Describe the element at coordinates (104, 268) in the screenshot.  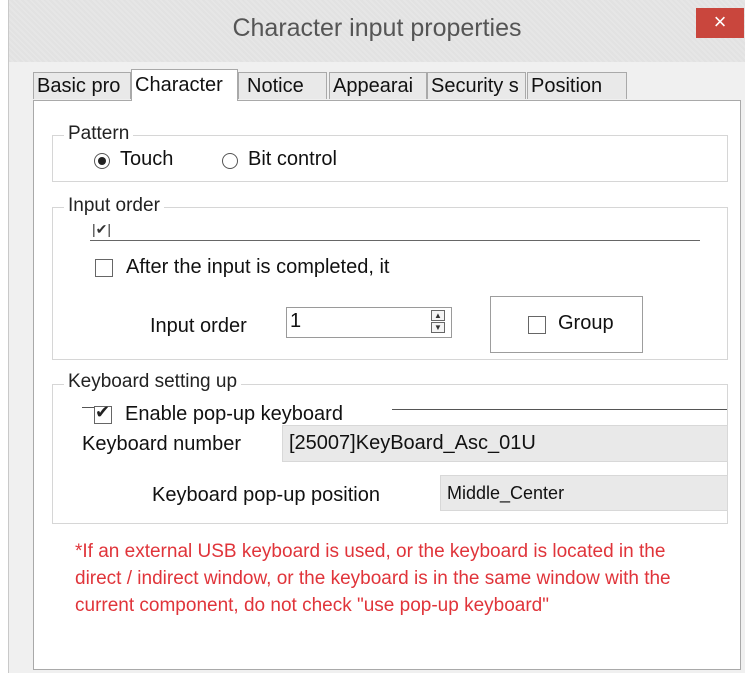
I see `after-input-checkbox` at that location.